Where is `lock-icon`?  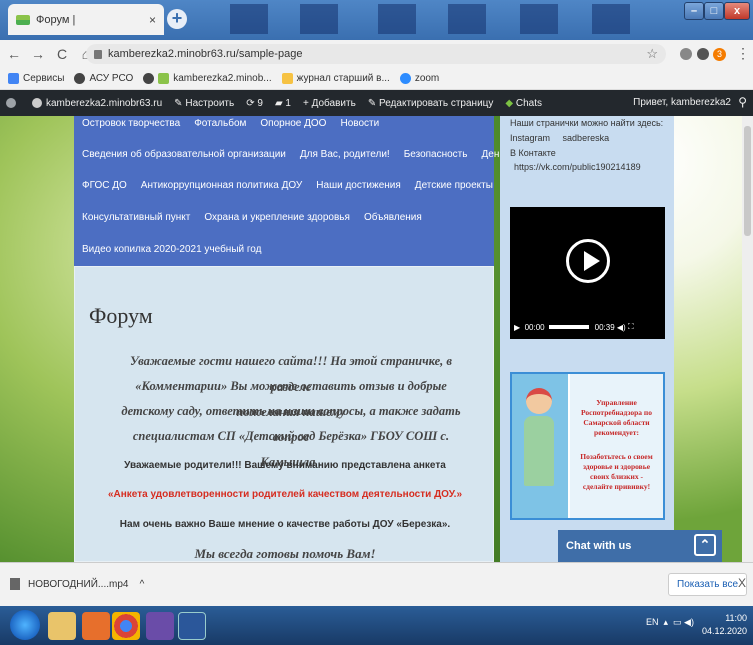 lock-icon is located at coordinates (98, 54).